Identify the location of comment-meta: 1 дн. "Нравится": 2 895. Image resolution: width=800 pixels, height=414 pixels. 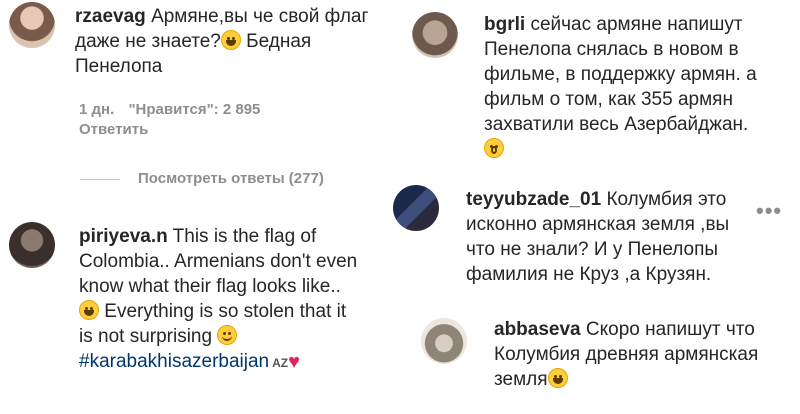
(174, 109).